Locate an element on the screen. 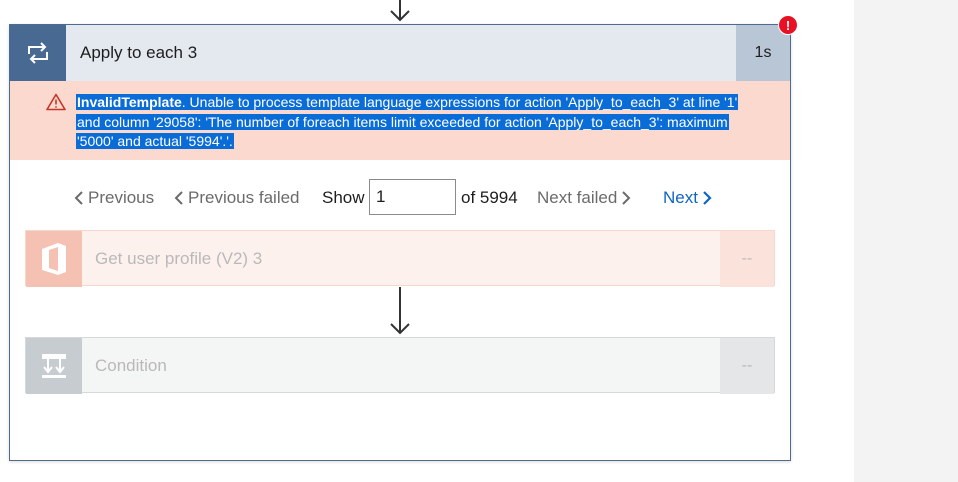 This screenshot has height=482, width=958. next-label: Next is located at coordinates (680, 197).